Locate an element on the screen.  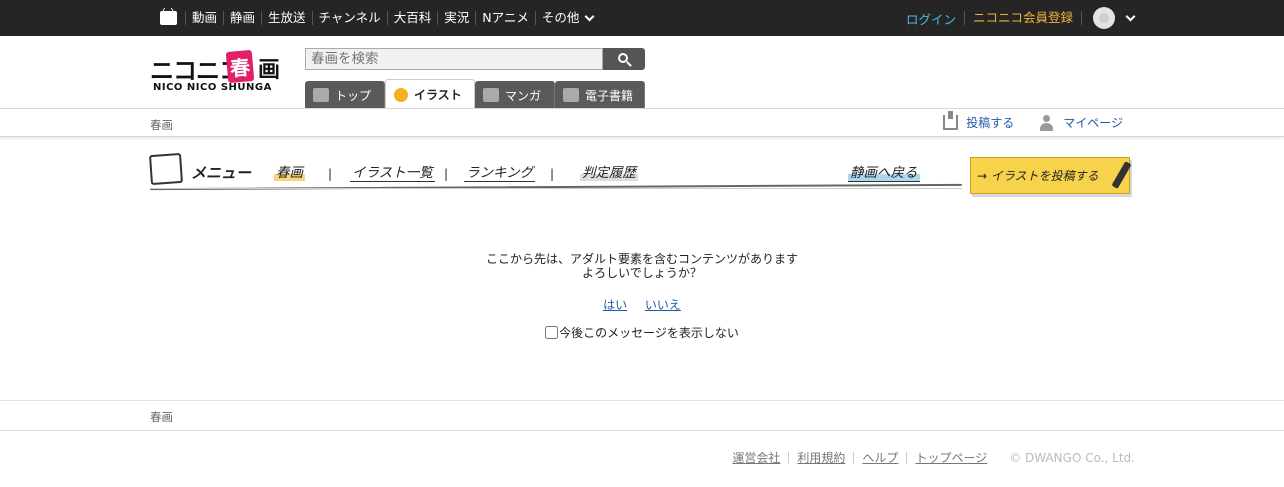
post-illust-label: → イラストを投稿する is located at coordinates (1038, 176).